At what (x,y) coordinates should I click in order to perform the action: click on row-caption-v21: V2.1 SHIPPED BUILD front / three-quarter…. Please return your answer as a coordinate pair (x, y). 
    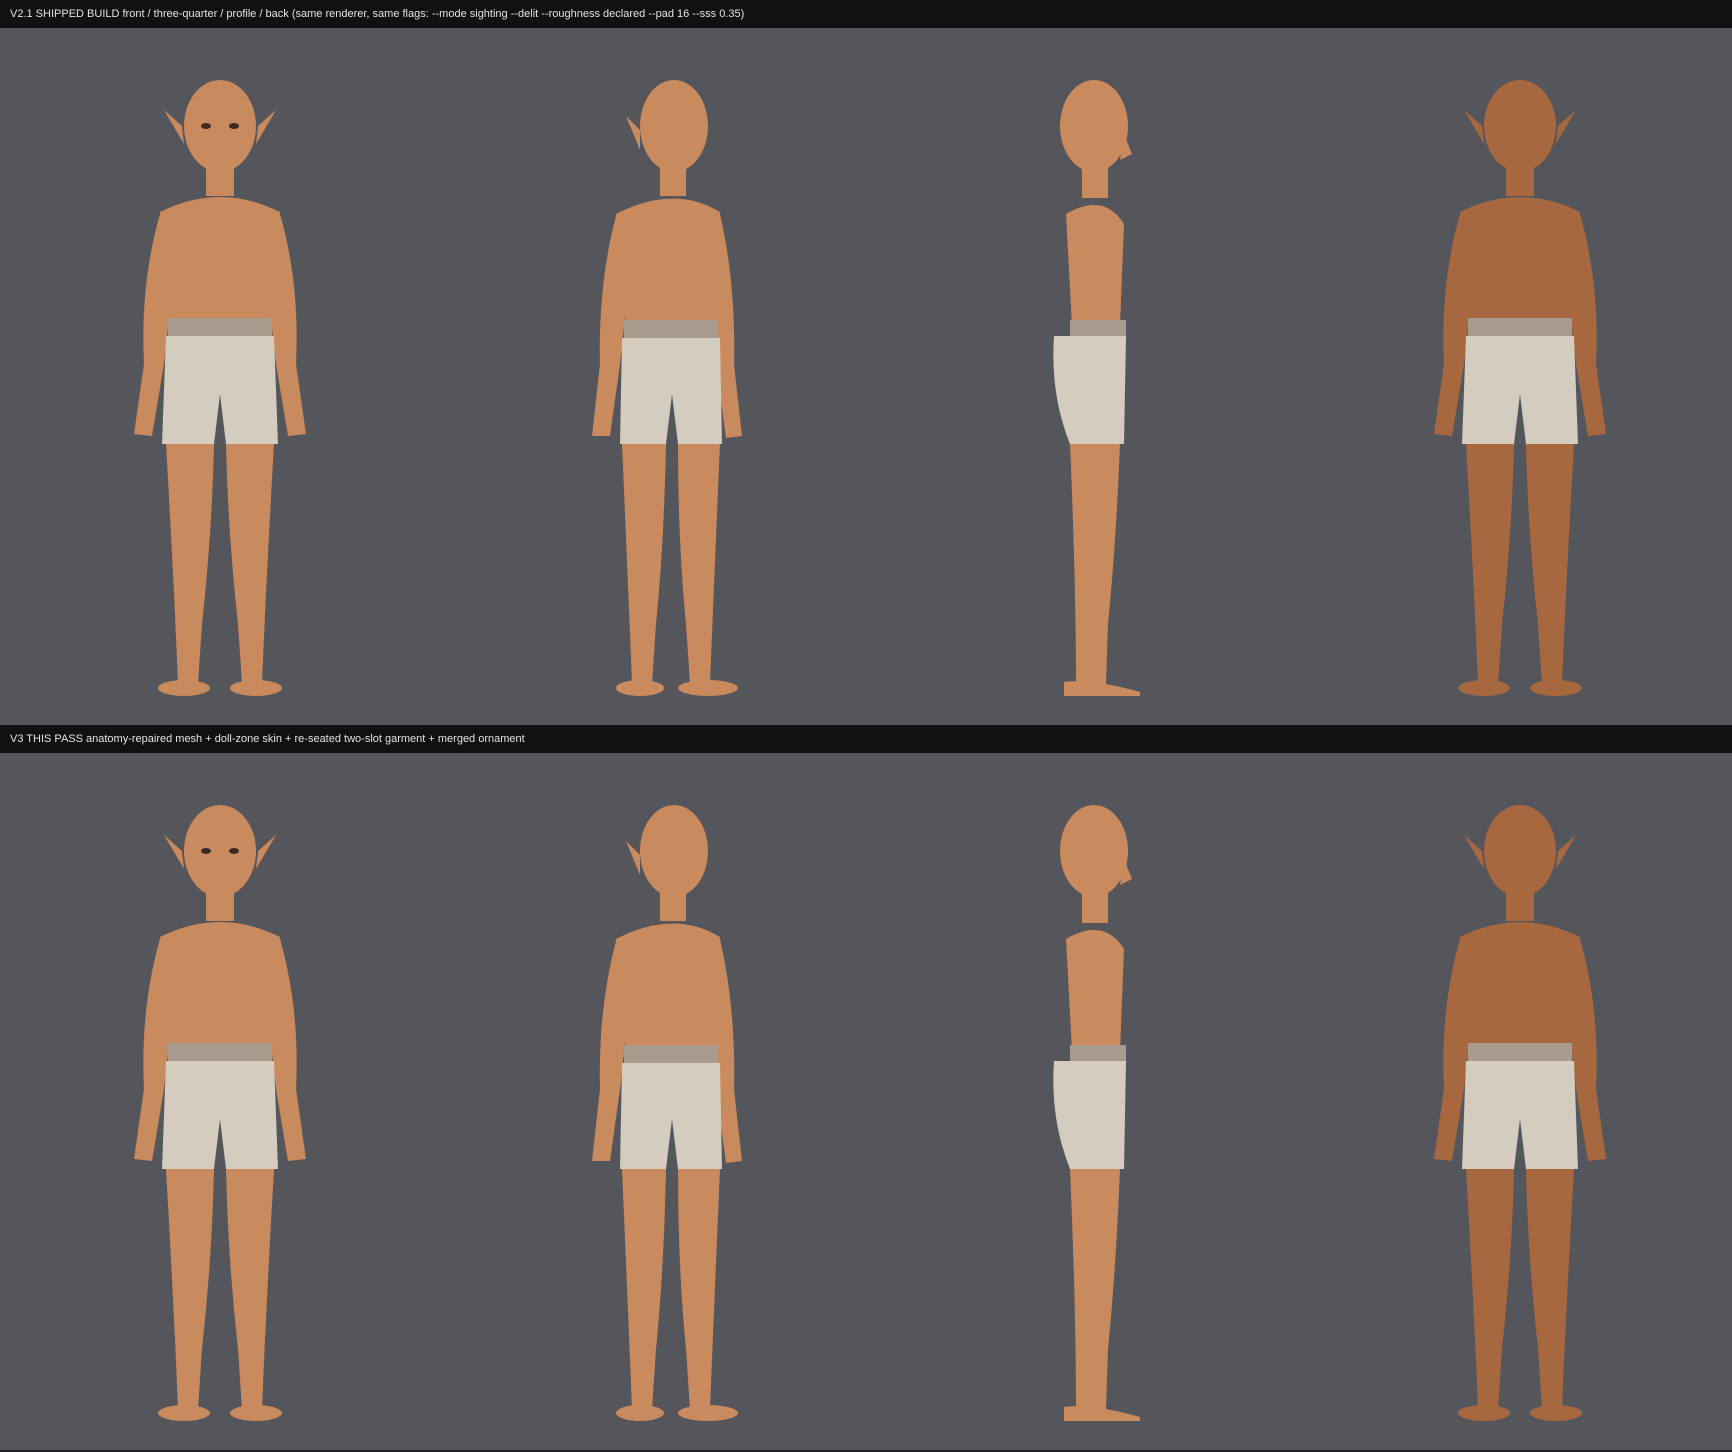
    Looking at the image, I should click on (866, 14).